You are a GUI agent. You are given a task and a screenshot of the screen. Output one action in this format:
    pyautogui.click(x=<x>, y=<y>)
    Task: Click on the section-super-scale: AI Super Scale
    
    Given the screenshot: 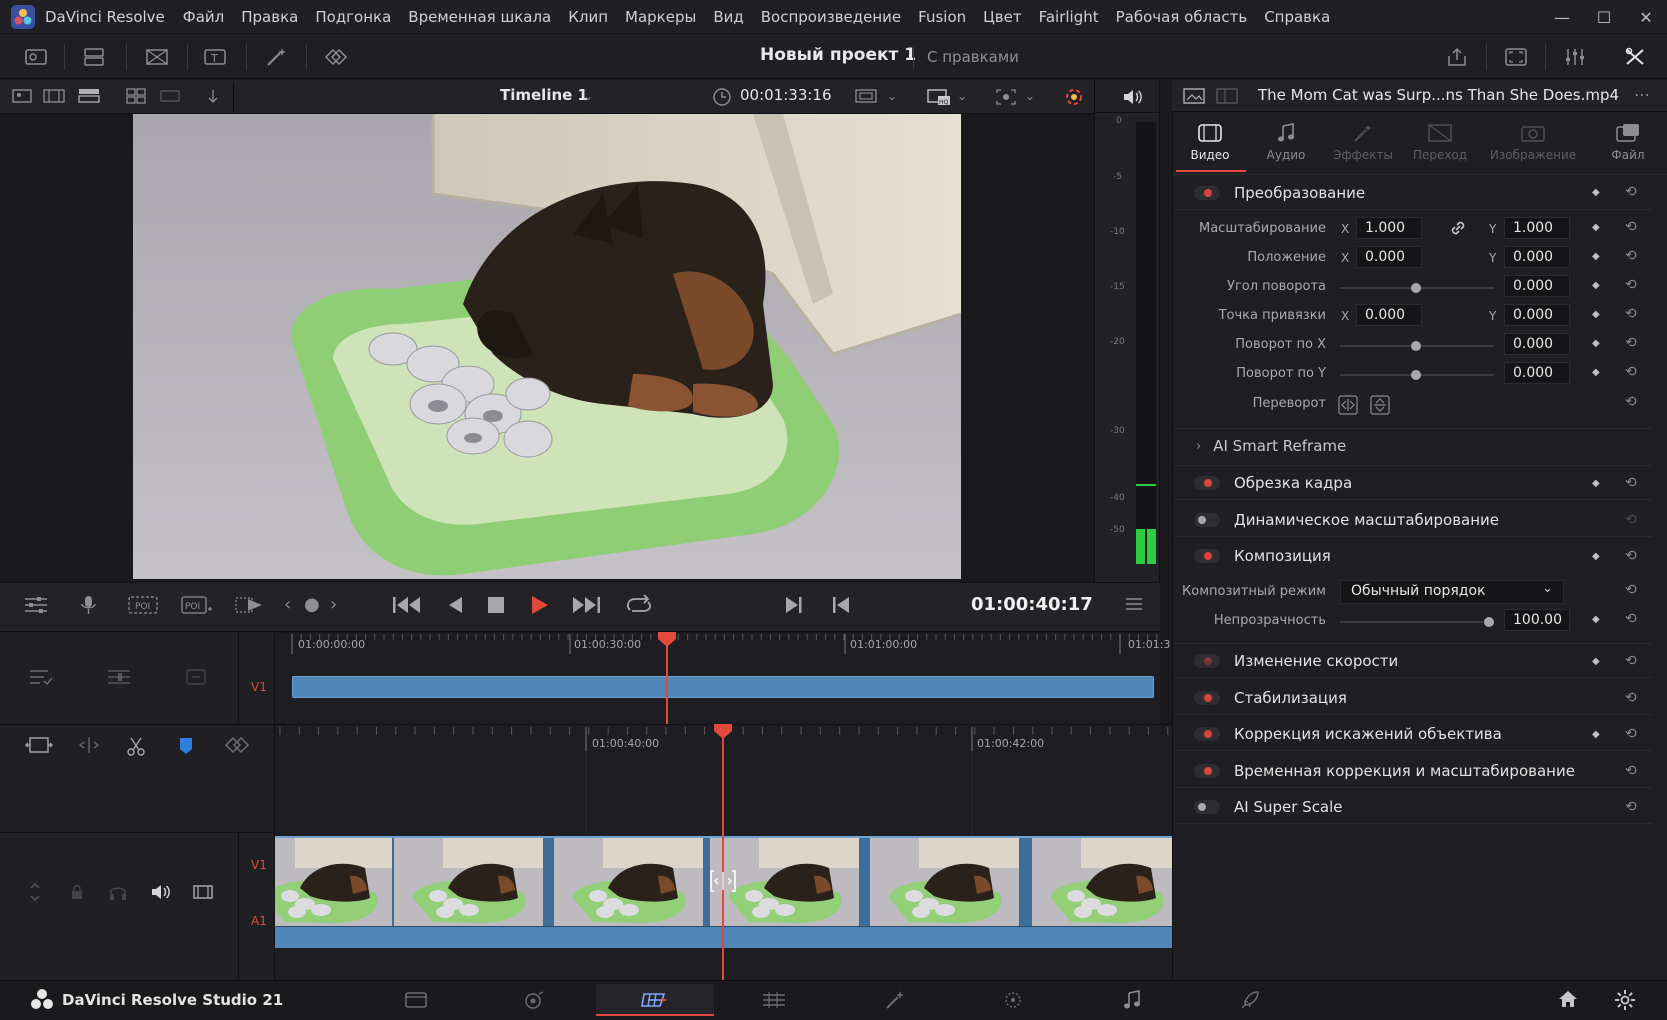 What is the action you would take?
    pyautogui.click(x=1413, y=807)
    